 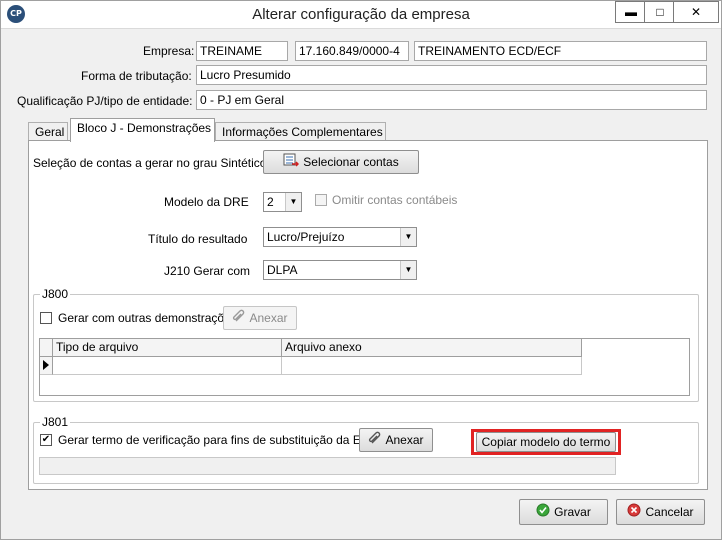 I want to click on tributacao-label: Forma de tributação:, so click(x=136, y=76).